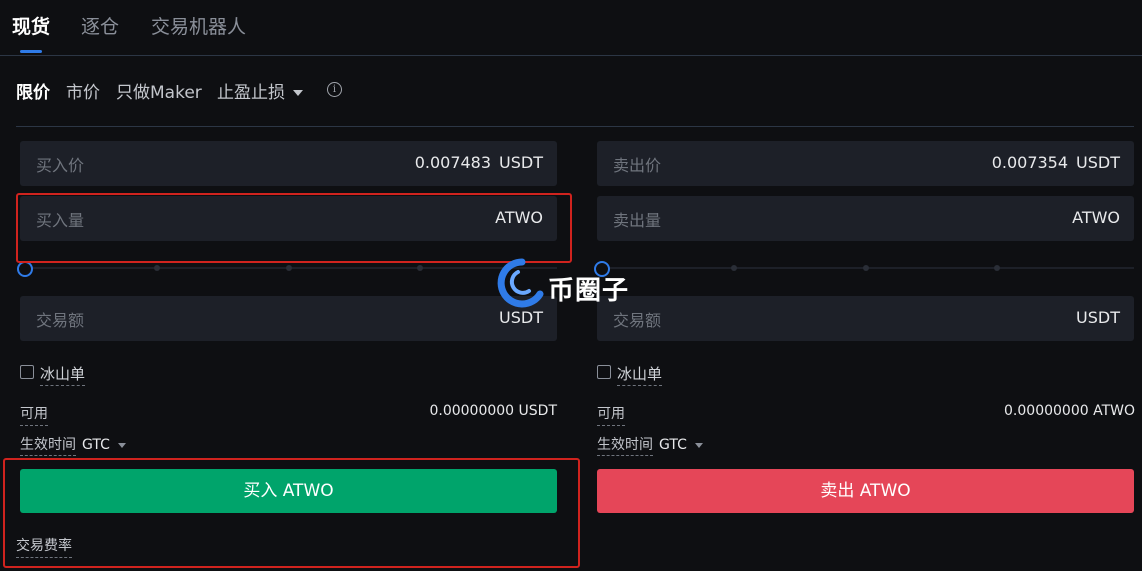 This screenshot has height=571, width=1142. Describe the element at coordinates (287, 269) in the screenshot. I see `buy-amount-slider` at that location.